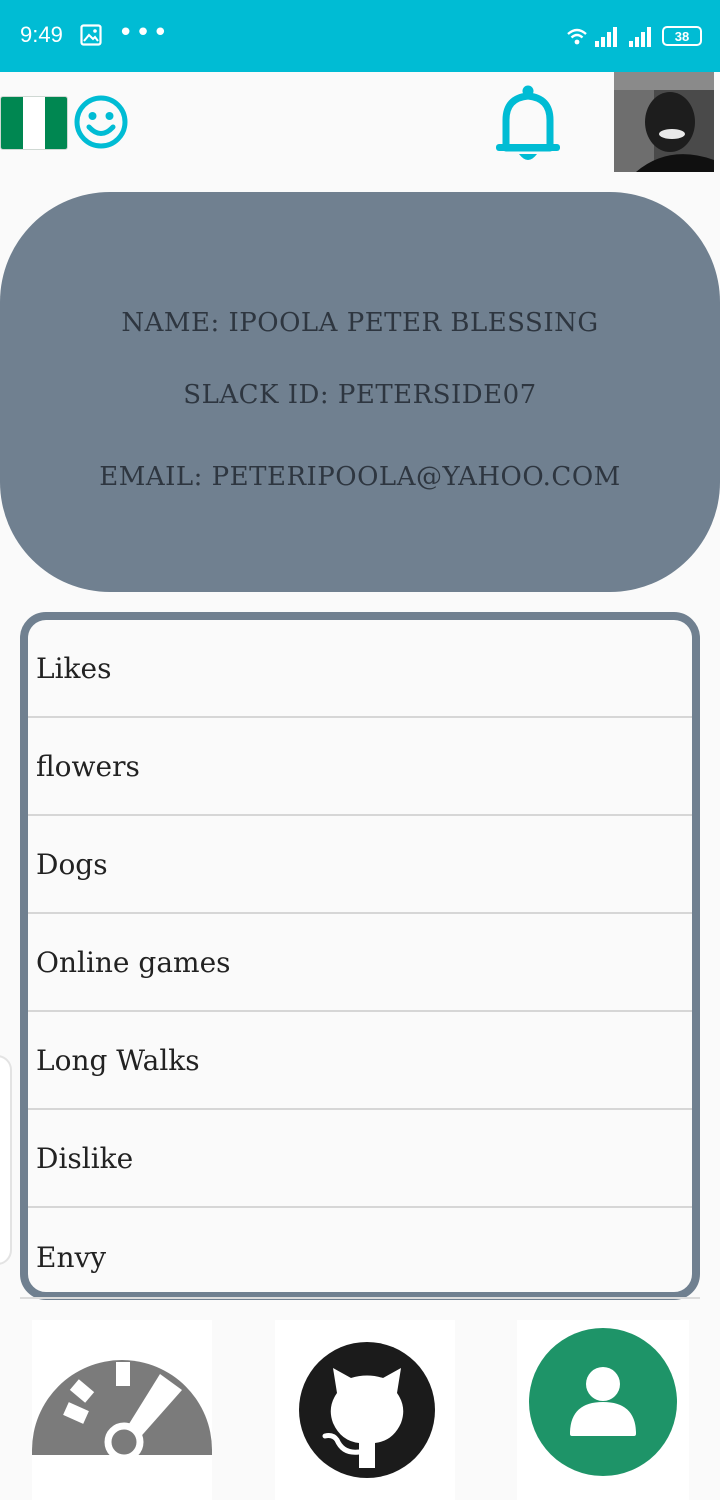 The width and height of the screenshot is (720, 1500). What do you see at coordinates (360, 963) in the screenshot?
I see `list-item: Online games` at bounding box center [360, 963].